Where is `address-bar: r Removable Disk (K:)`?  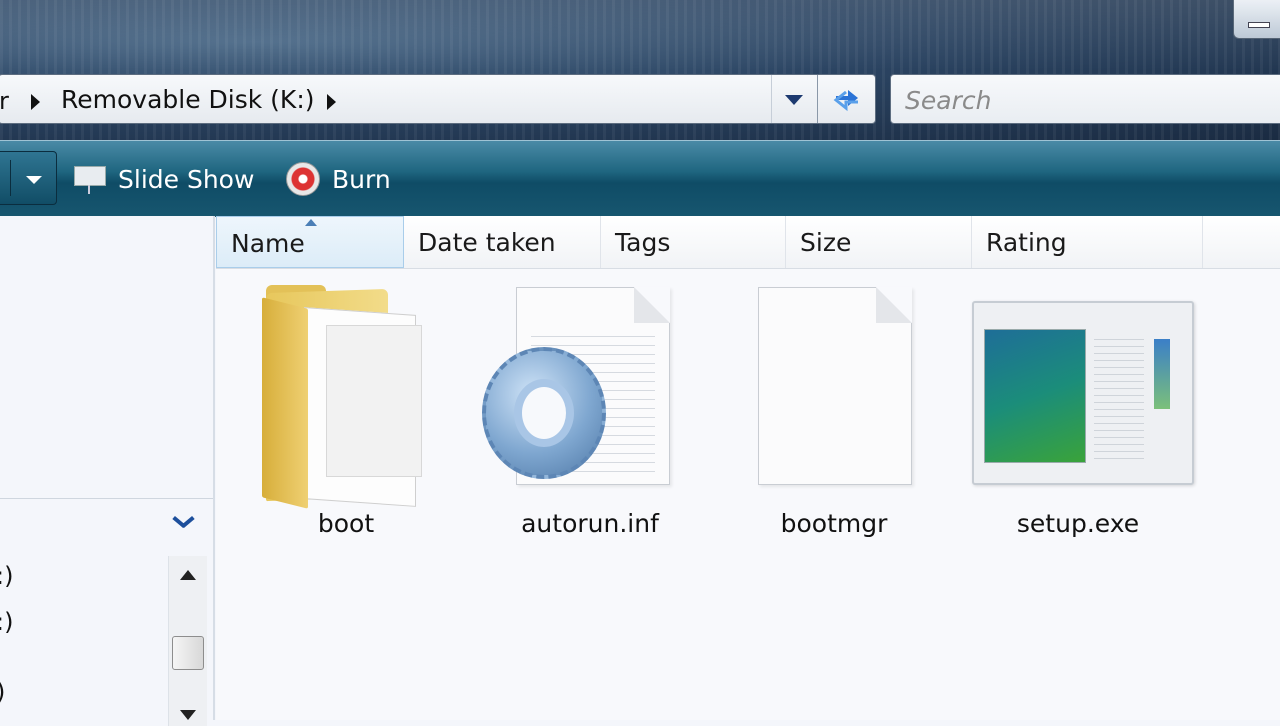
address-bar: r Removable Disk (K:) is located at coordinates (438, 99).